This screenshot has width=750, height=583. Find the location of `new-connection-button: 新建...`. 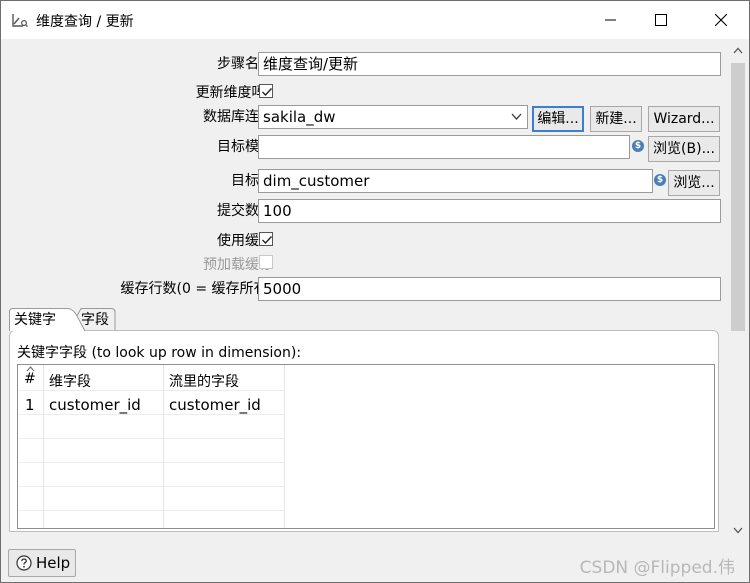

new-connection-button: 新建... is located at coordinates (616, 119).